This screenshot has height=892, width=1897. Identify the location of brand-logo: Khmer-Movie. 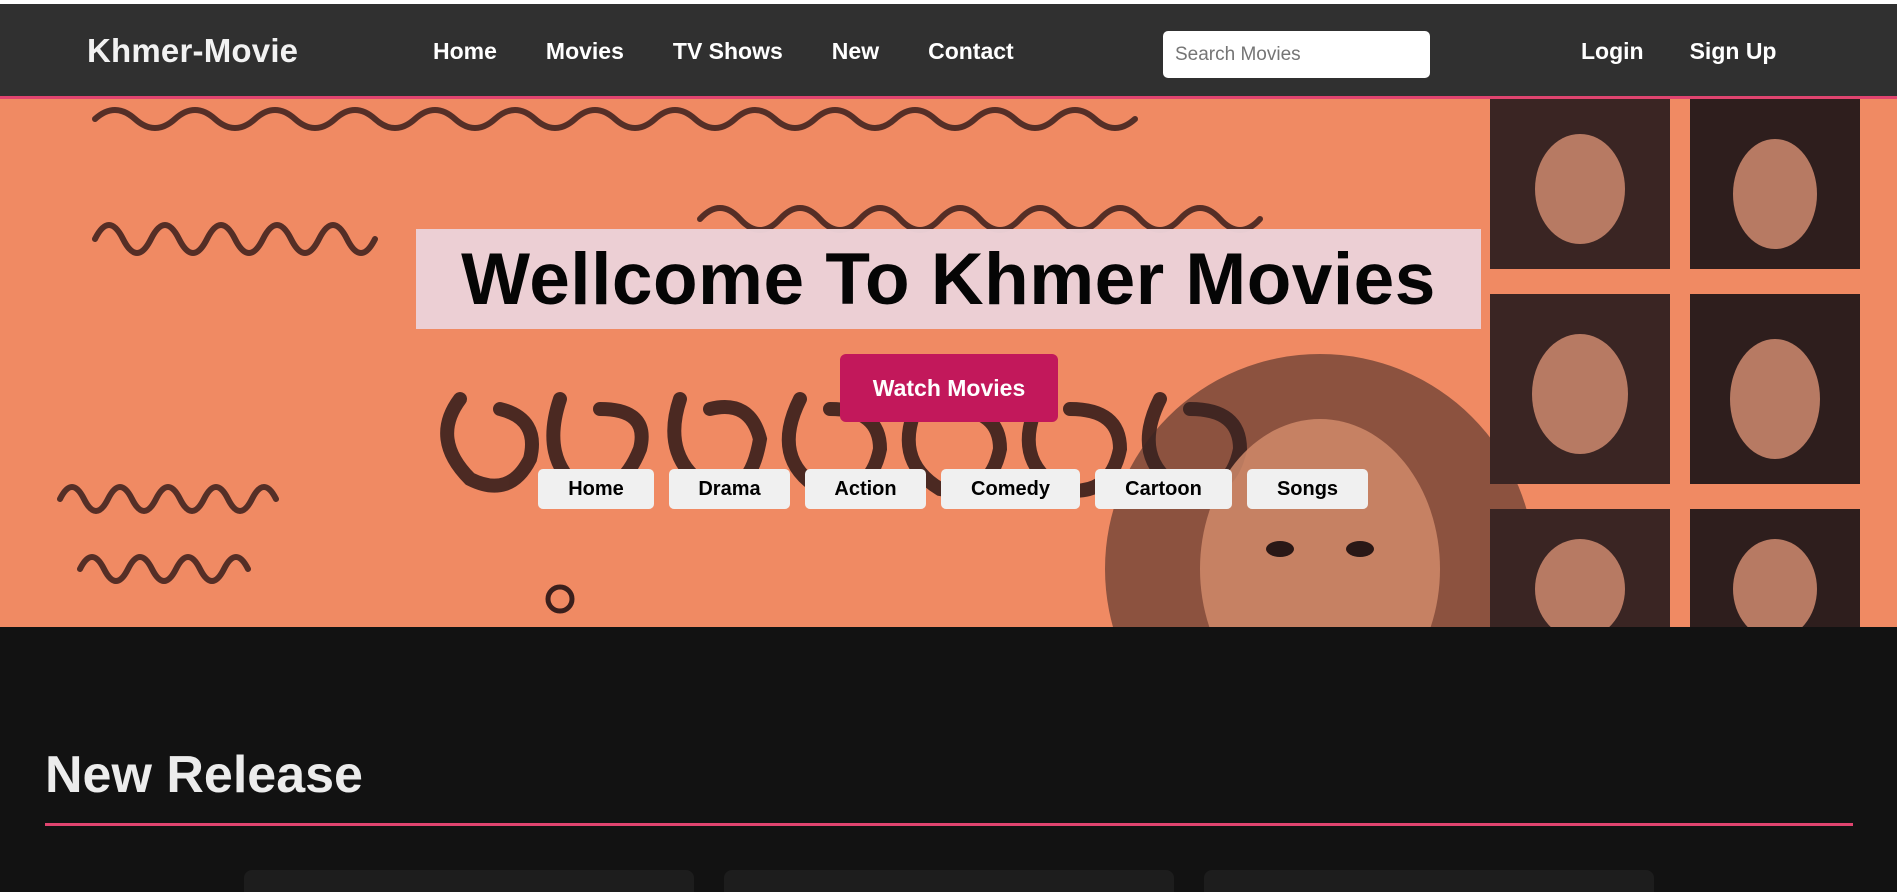
(192, 51).